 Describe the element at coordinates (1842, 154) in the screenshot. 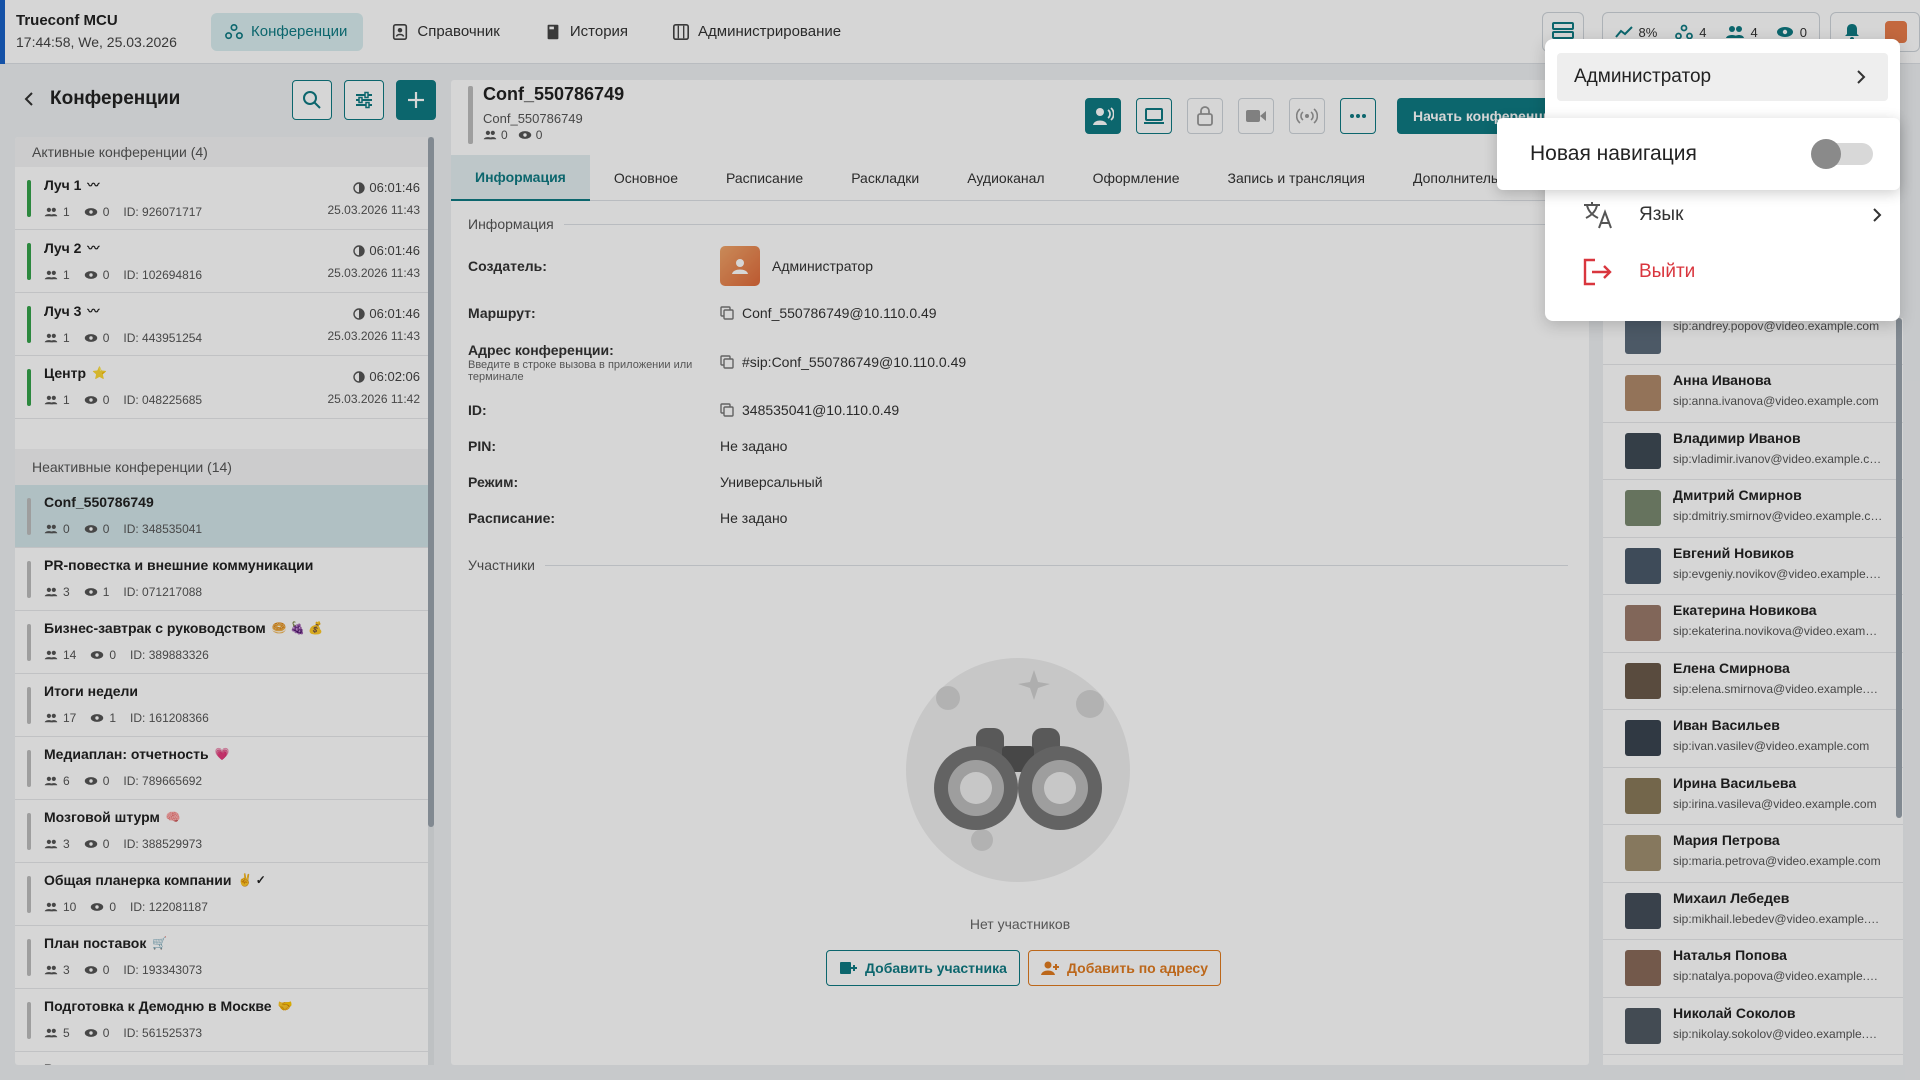

I see `new-navigation-toggle` at that location.